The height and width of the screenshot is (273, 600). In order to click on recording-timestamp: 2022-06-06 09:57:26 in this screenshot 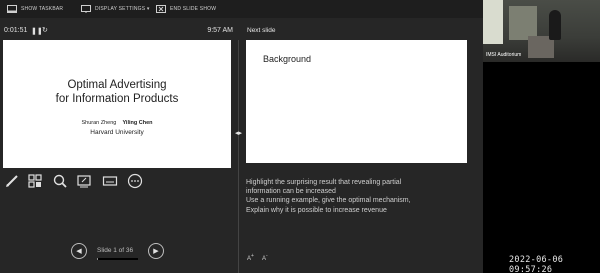, I will do `click(536, 264)`.